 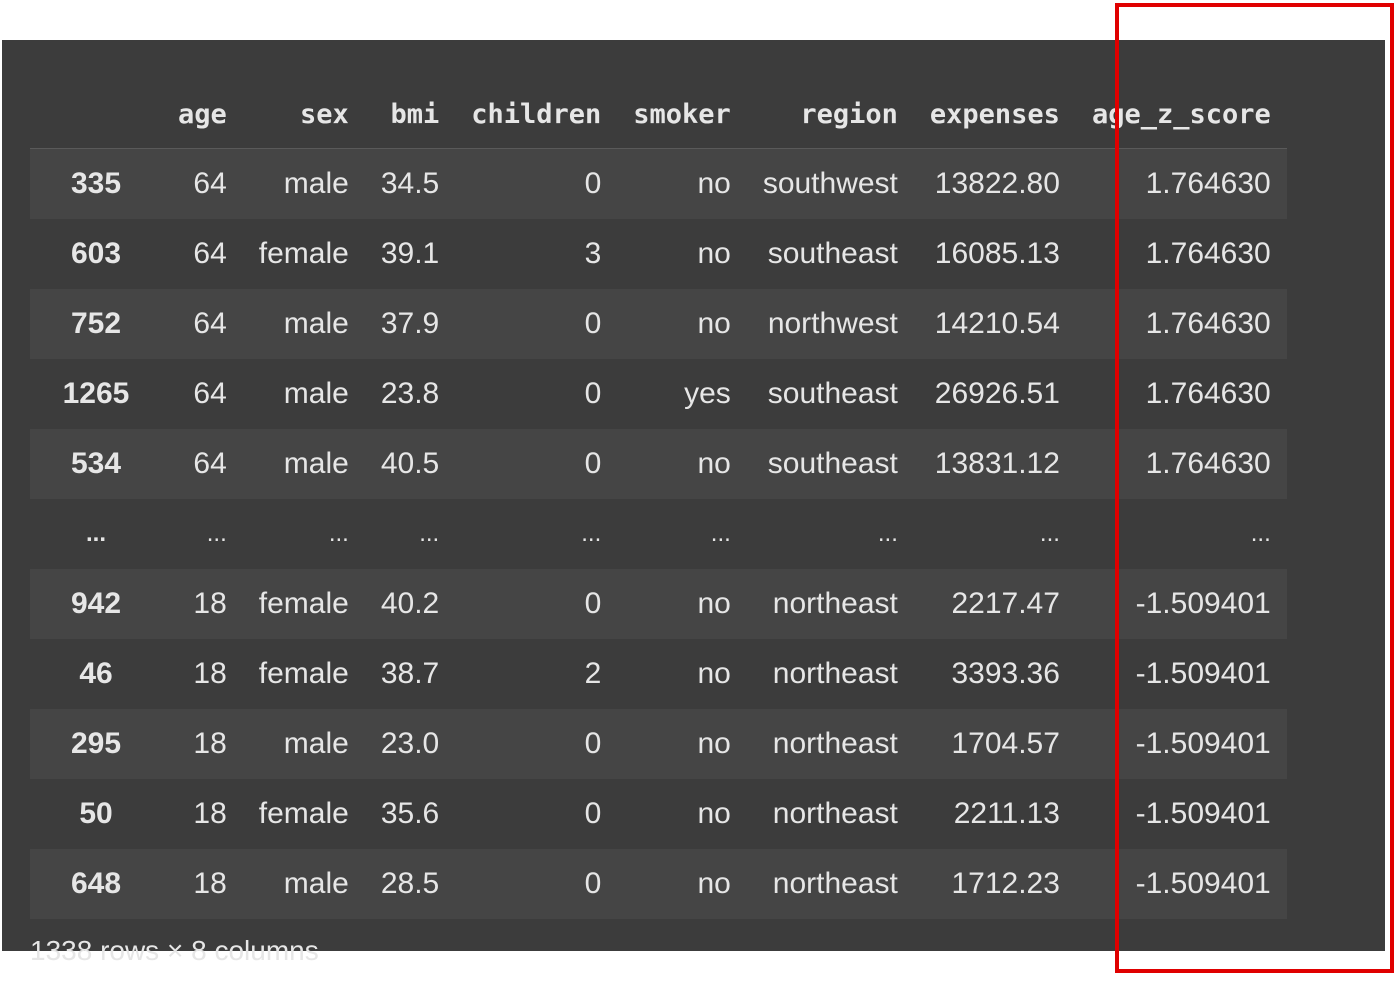 What do you see at coordinates (994, 183) in the screenshot?
I see `cell-expenses: 13822.80` at bounding box center [994, 183].